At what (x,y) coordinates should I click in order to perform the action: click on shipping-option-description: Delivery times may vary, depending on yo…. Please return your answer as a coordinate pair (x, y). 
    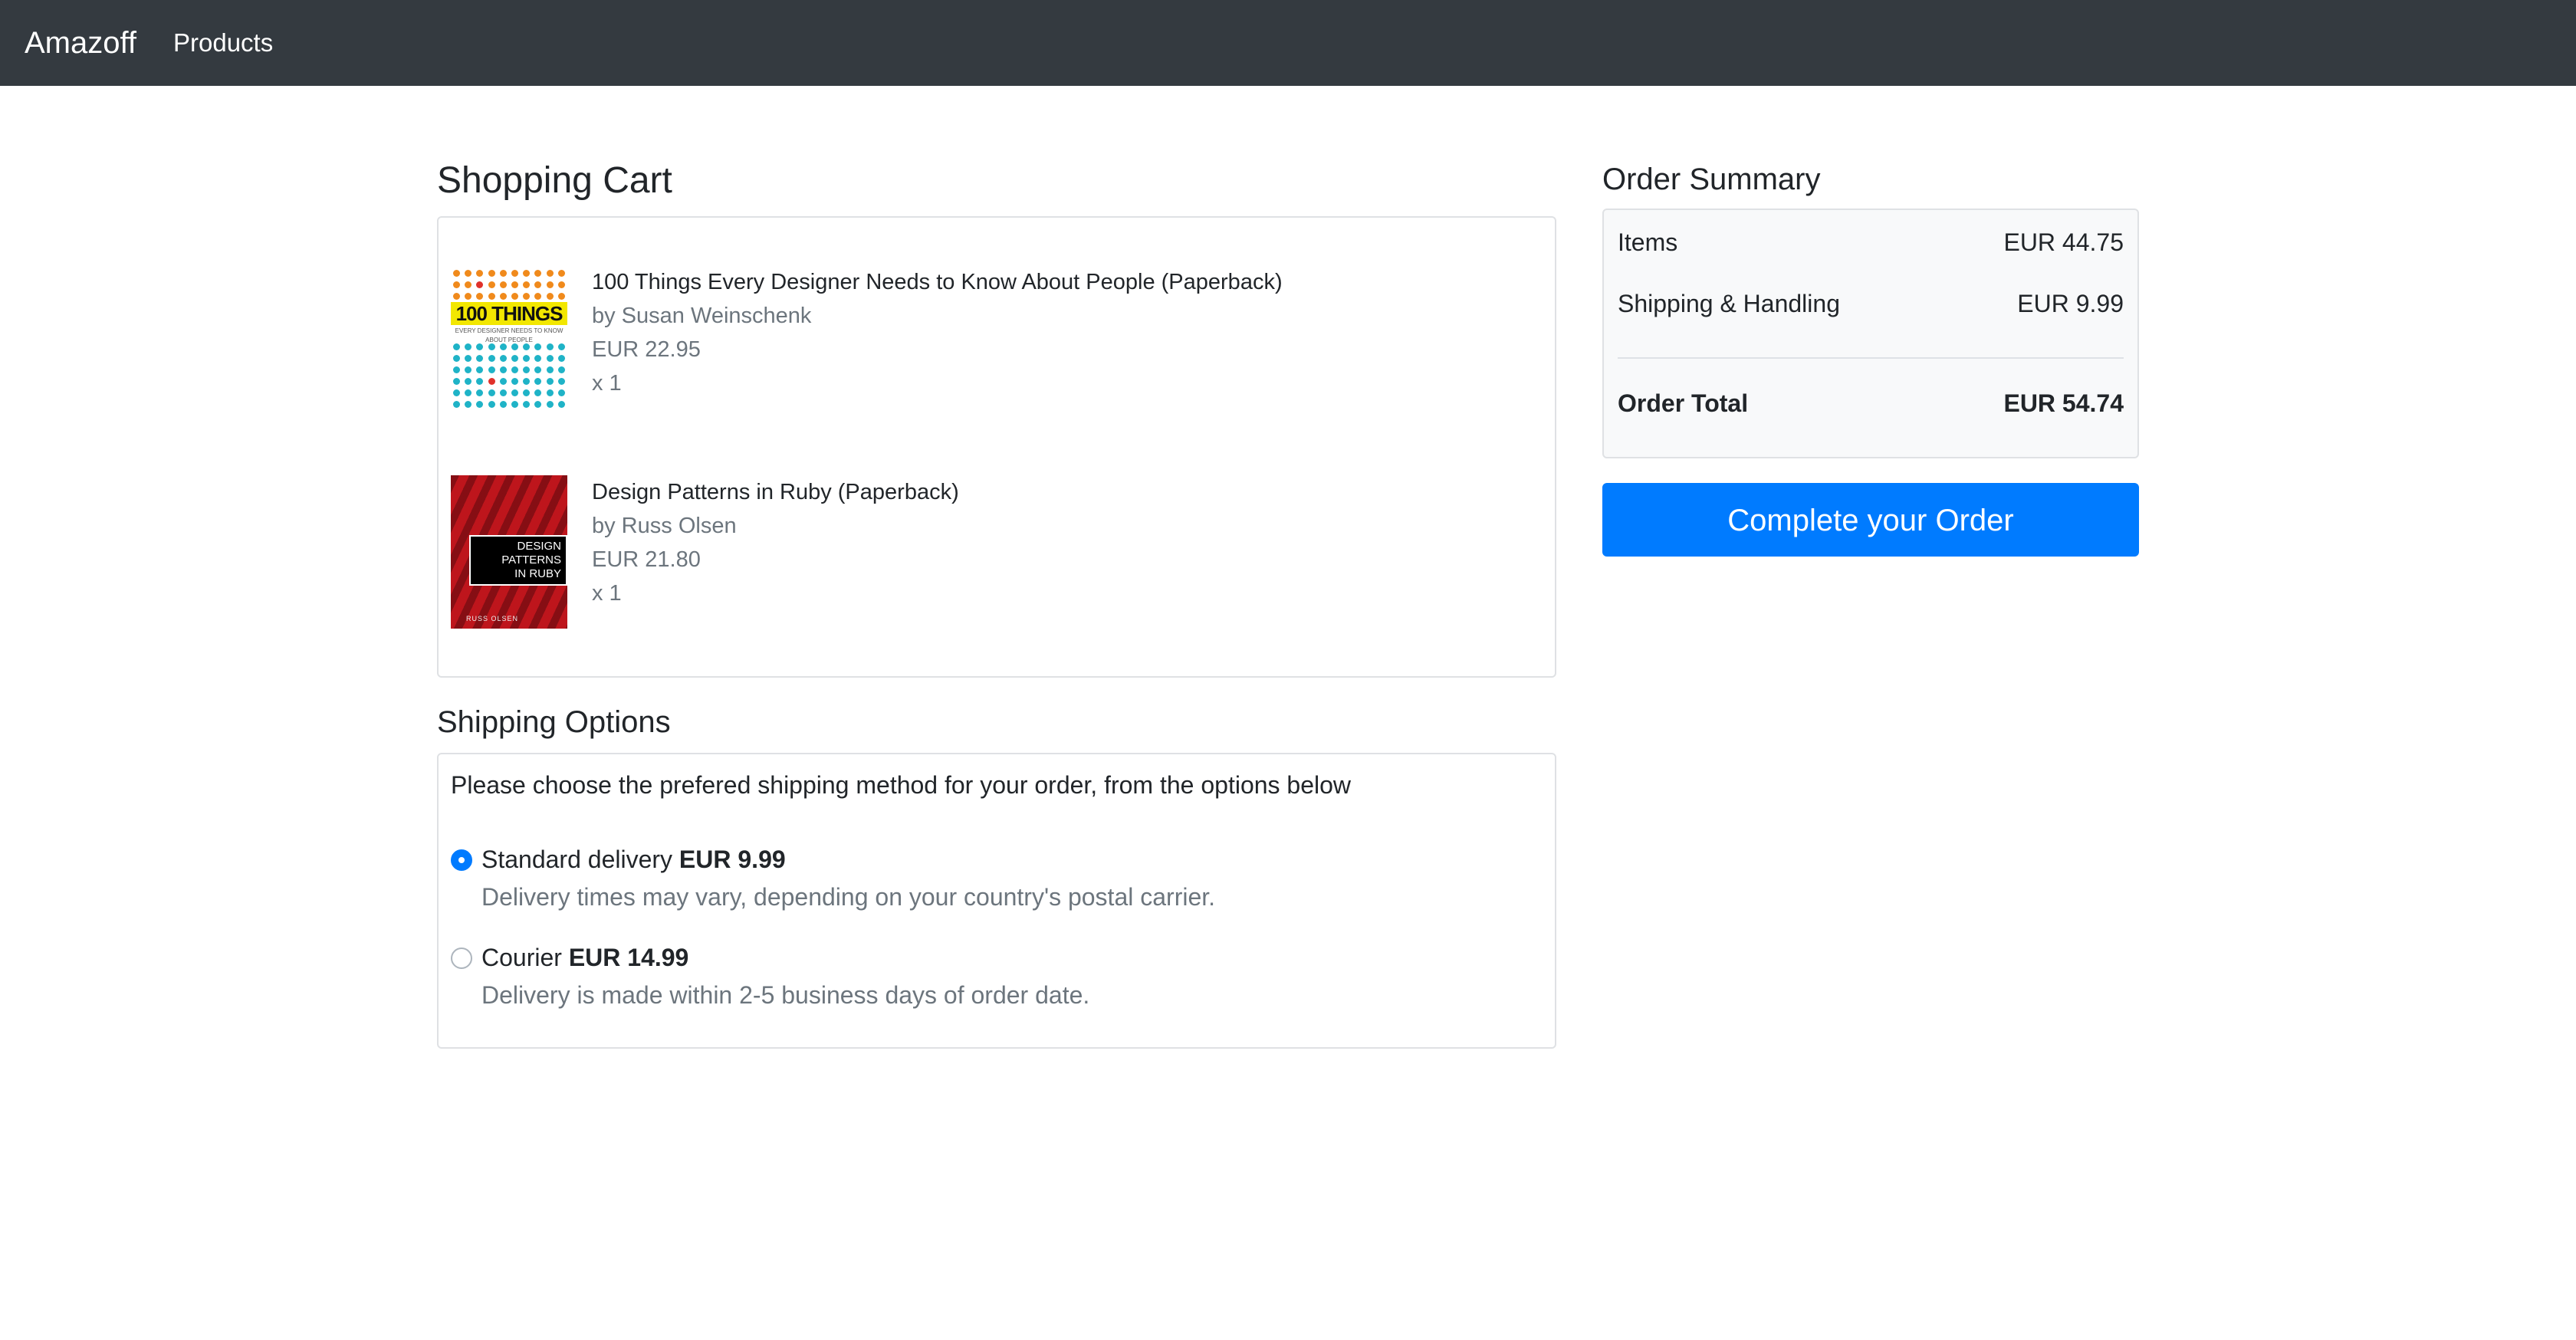
    Looking at the image, I should click on (849, 897).